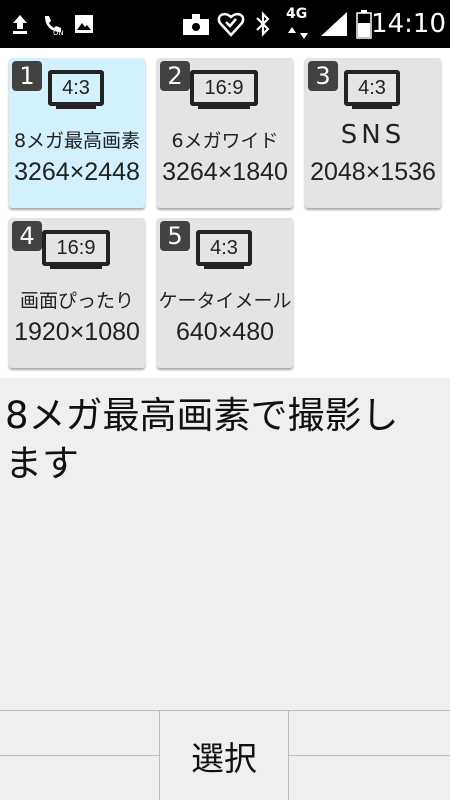  What do you see at coordinates (225, 141) in the screenshot?
I see `option-name: 6メガワイド` at bounding box center [225, 141].